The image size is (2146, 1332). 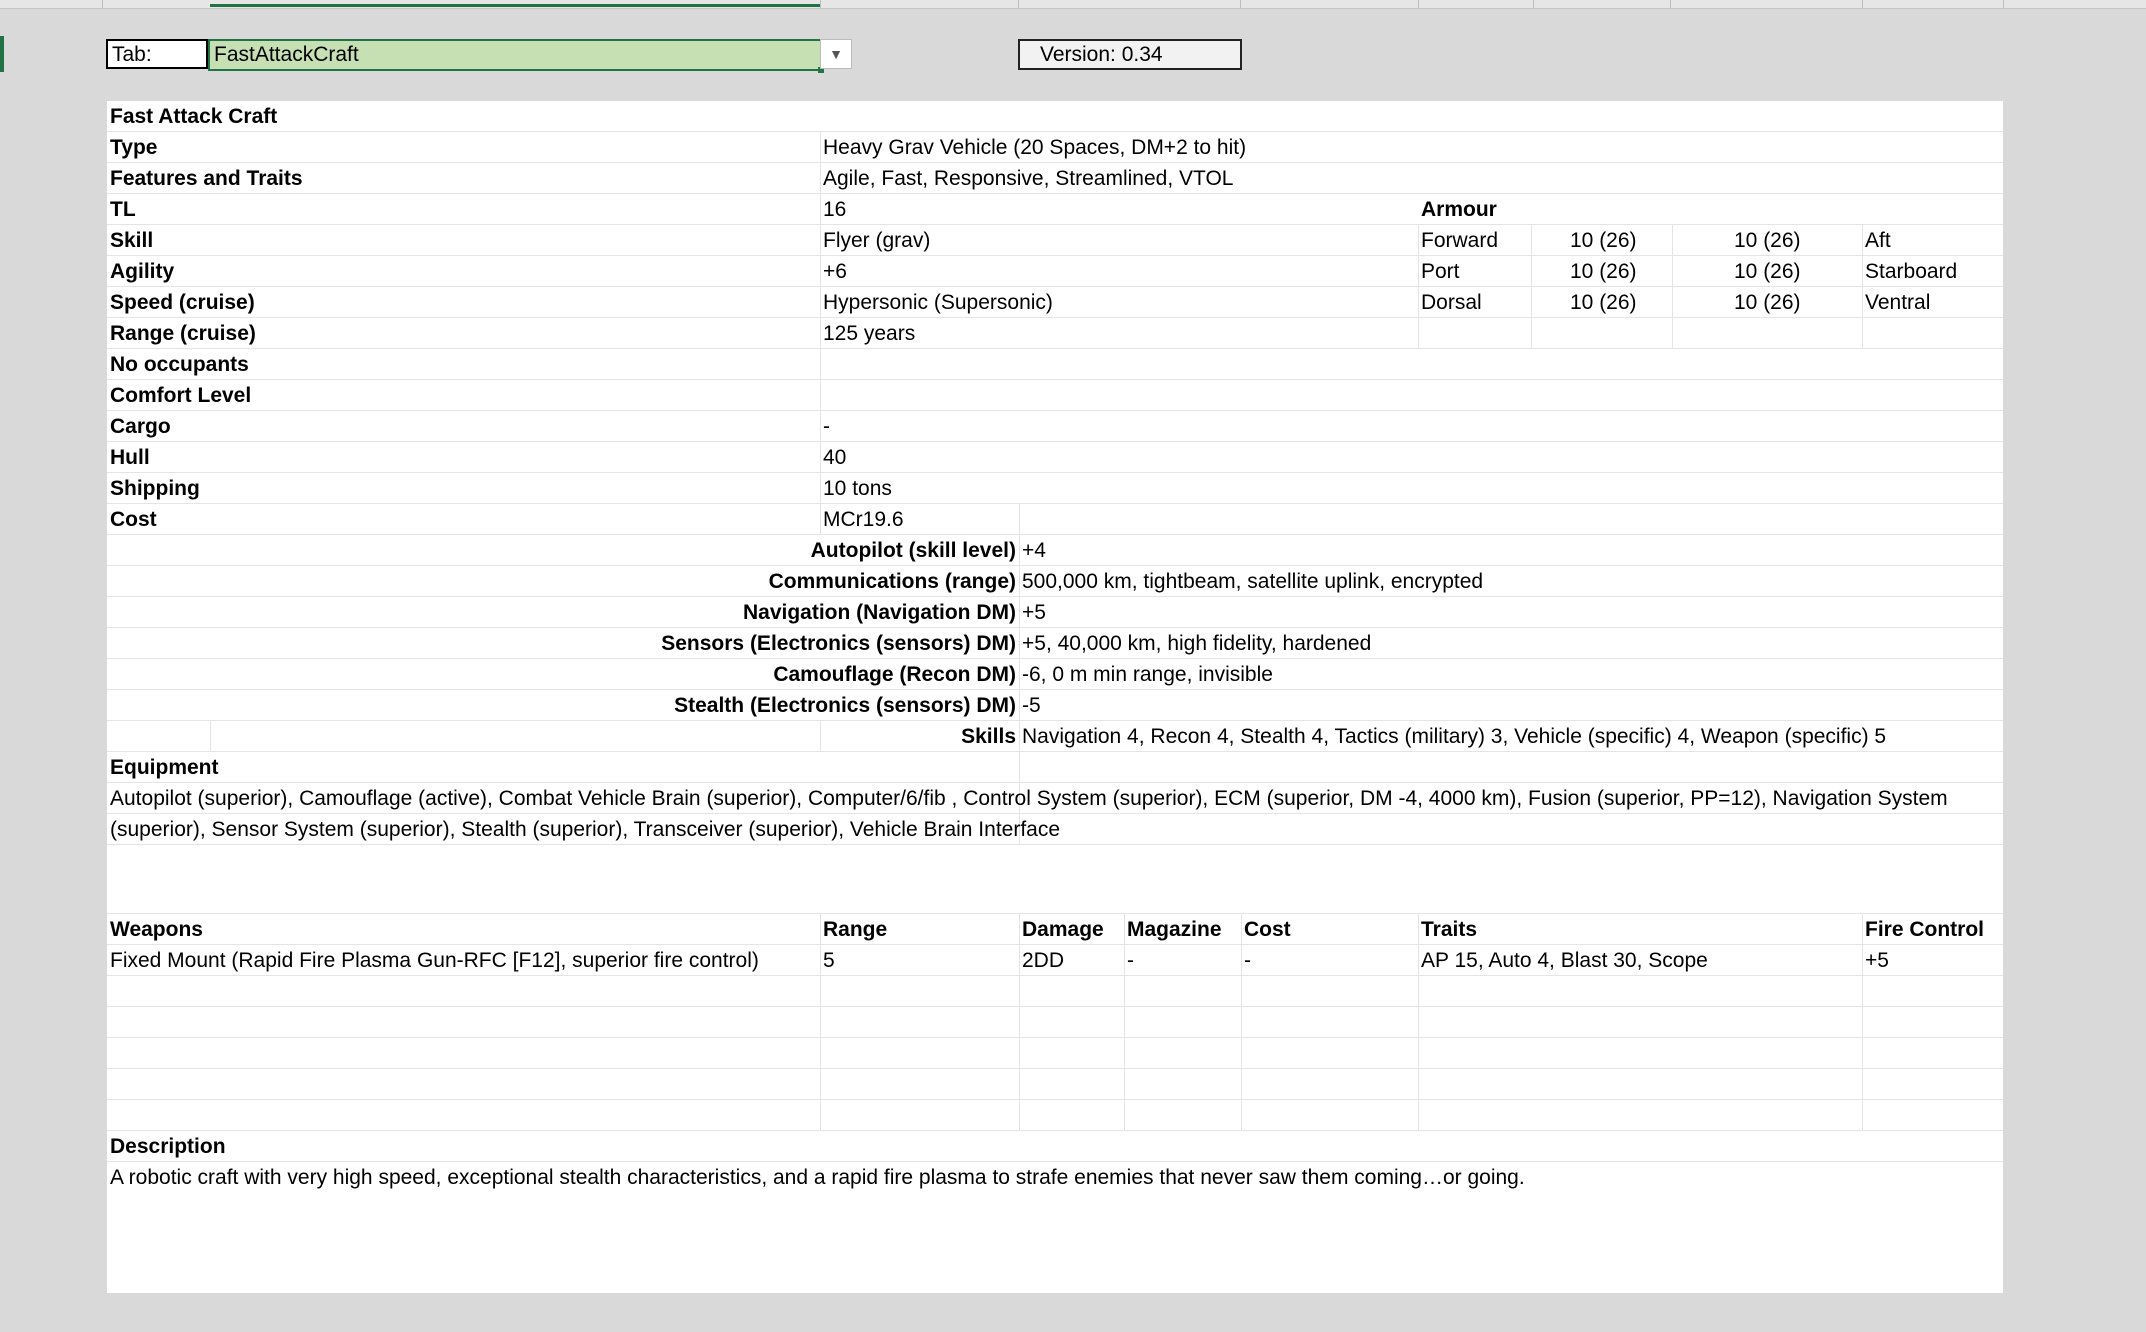 I want to click on weapon-fire-control: +5, so click(x=1877, y=960).